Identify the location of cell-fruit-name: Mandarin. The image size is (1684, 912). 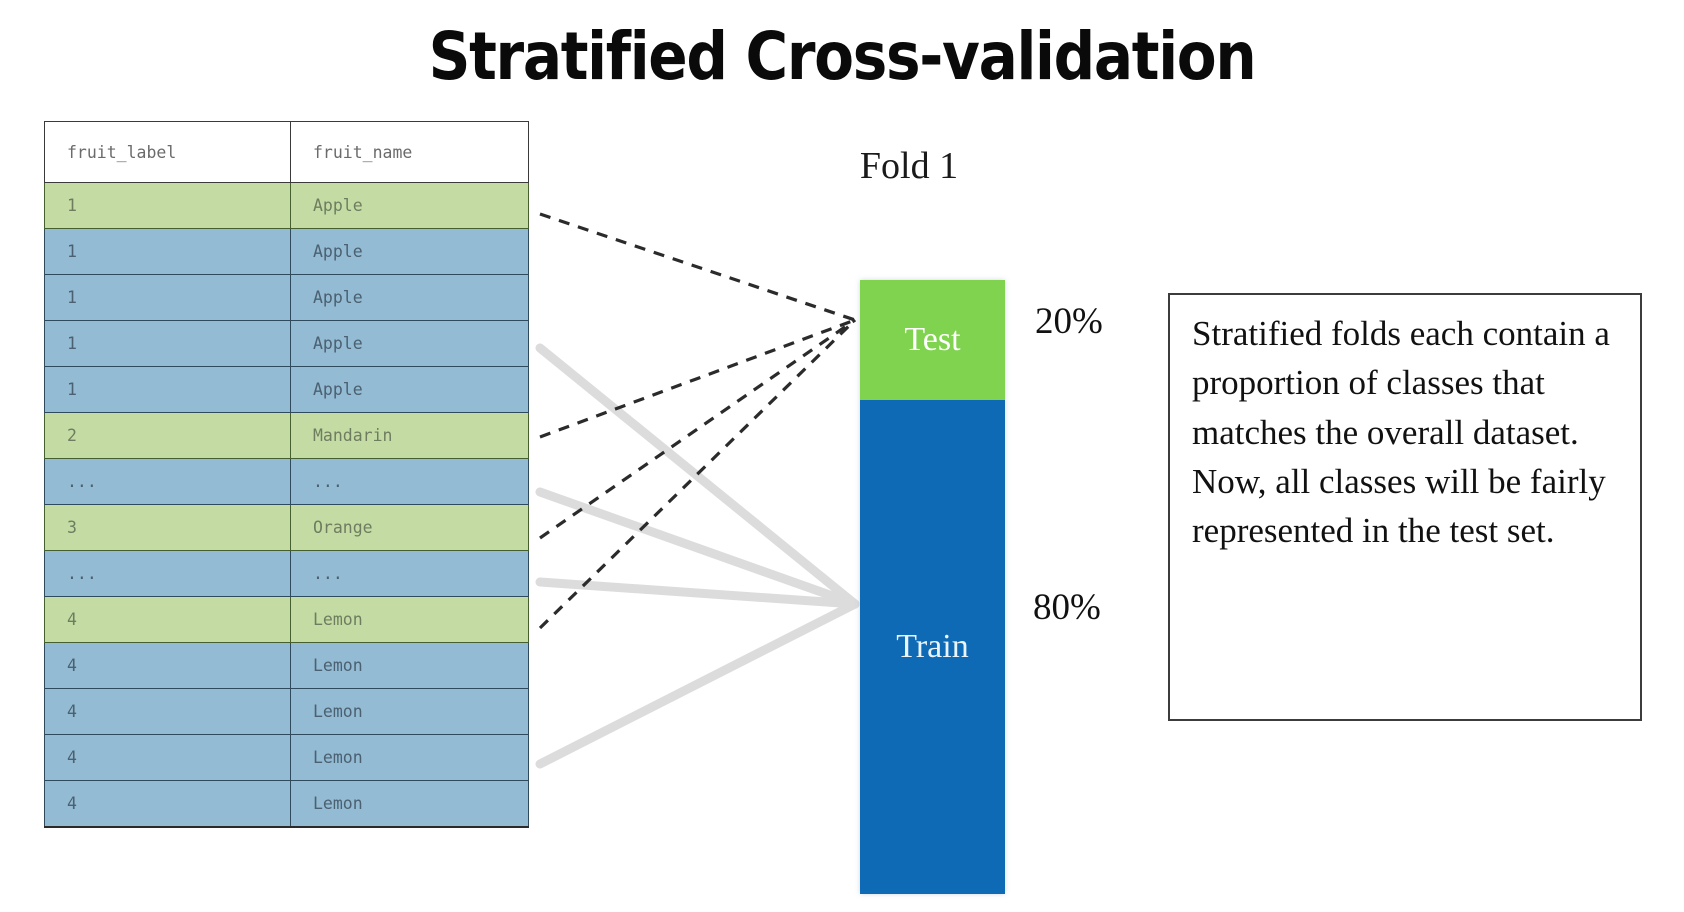
(409, 435).